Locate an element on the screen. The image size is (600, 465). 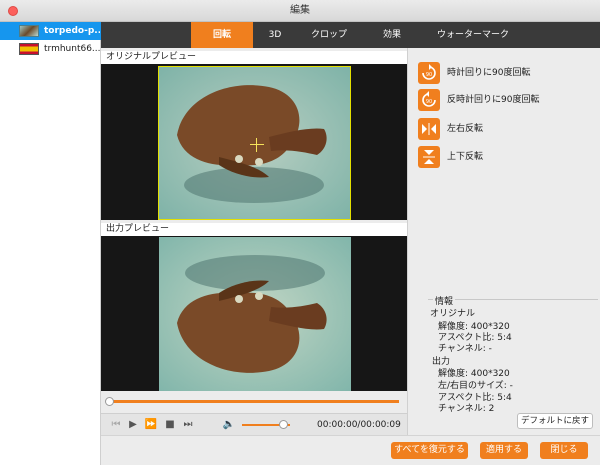
info-original-header: オリジナル is located at coordinates (453, 314).